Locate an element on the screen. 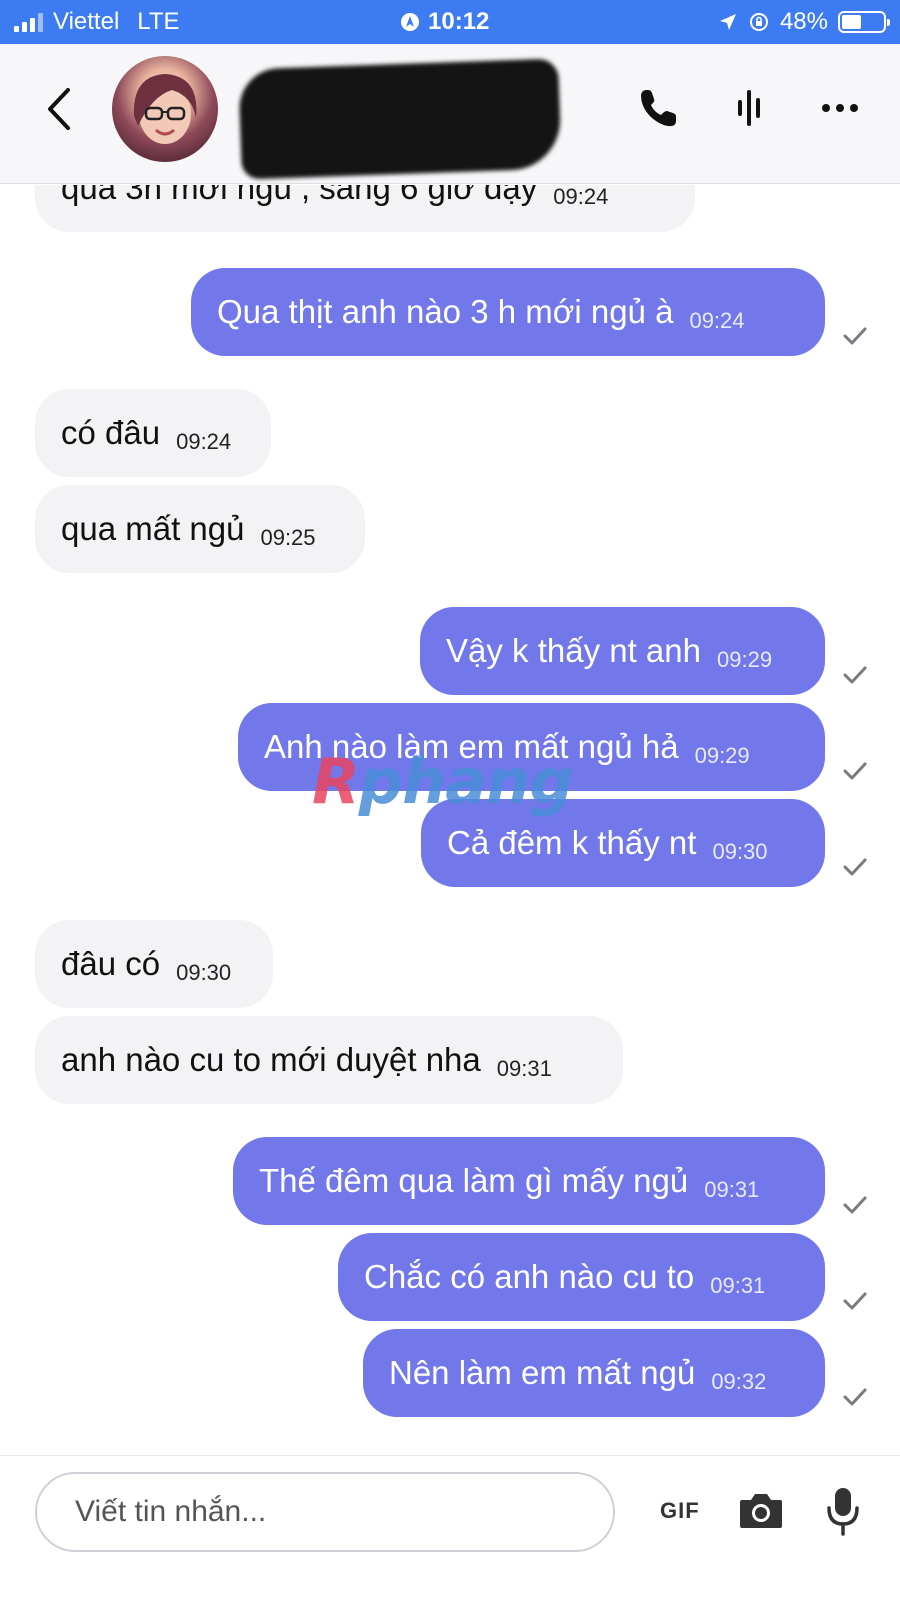  message-text: Vậy k thấy nt anh is located at coordinates (573, 650).